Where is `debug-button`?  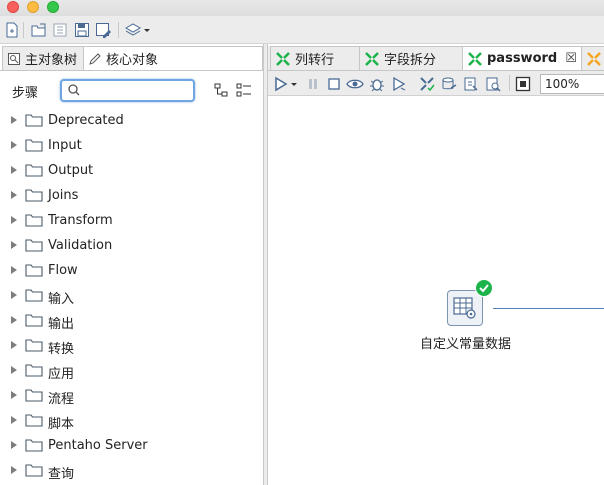 debug-button is located at coordinates (377, 84).